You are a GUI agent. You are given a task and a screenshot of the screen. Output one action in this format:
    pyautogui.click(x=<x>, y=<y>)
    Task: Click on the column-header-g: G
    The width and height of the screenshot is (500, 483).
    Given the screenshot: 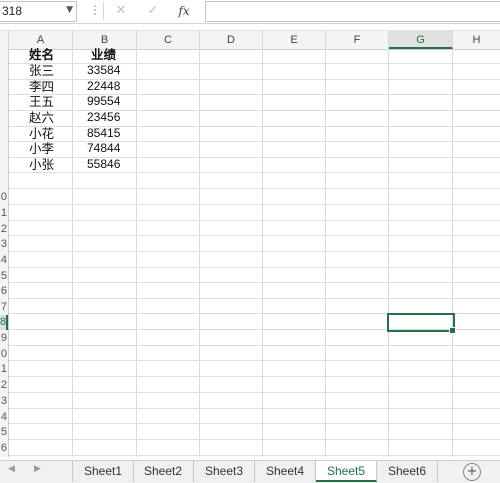 What is the action you would take?
    pyautogui.click(x=421, y=40)
    